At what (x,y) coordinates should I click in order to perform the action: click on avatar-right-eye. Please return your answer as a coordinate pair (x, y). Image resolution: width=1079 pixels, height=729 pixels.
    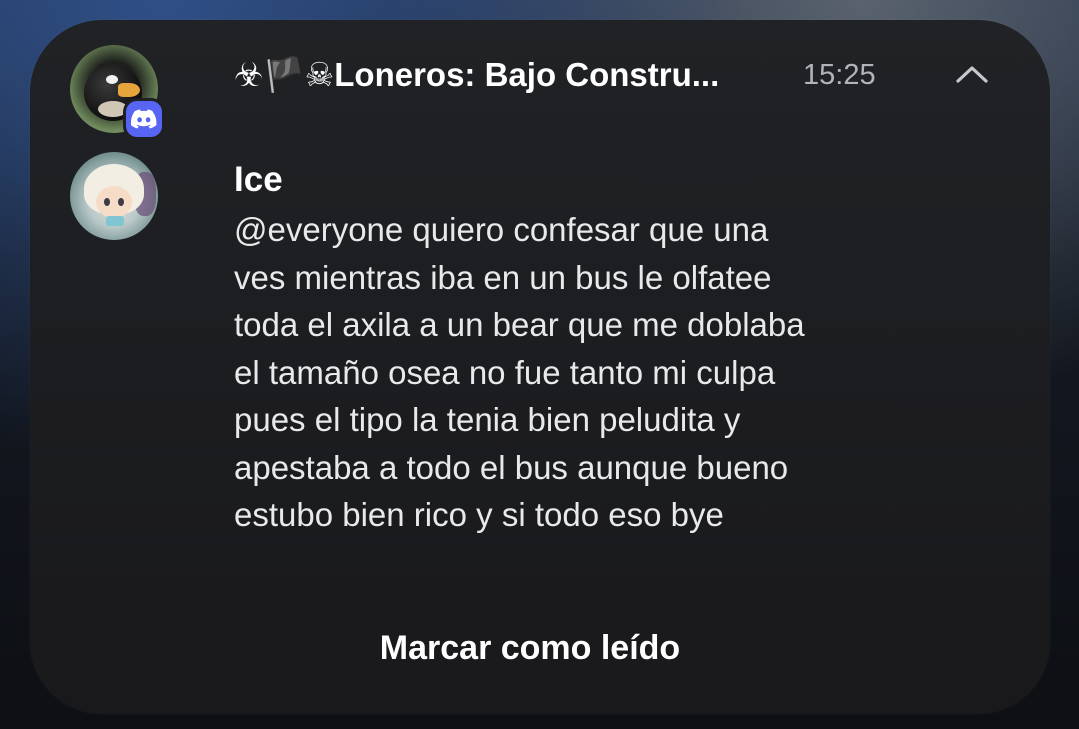
    Looking at the image, I should click on (121, 202).